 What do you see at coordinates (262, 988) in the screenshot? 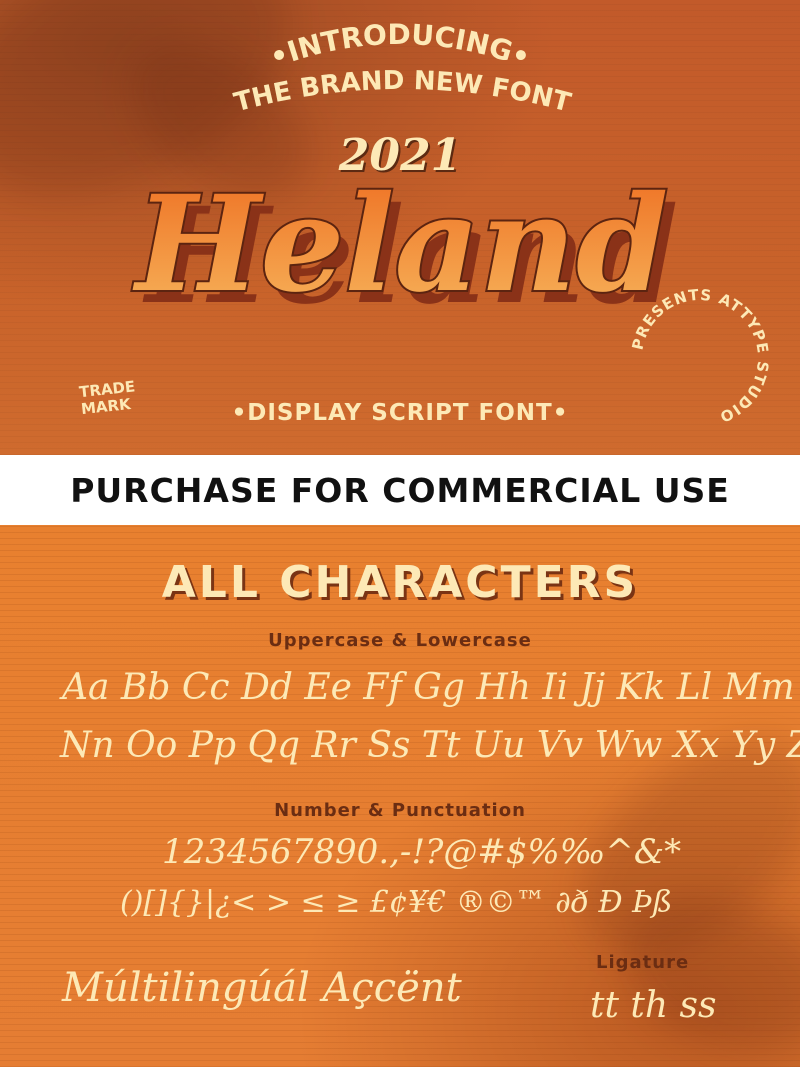
I see `multilingual-sample: Múltilingúál Açcënt` at bounding box center [262, 988].